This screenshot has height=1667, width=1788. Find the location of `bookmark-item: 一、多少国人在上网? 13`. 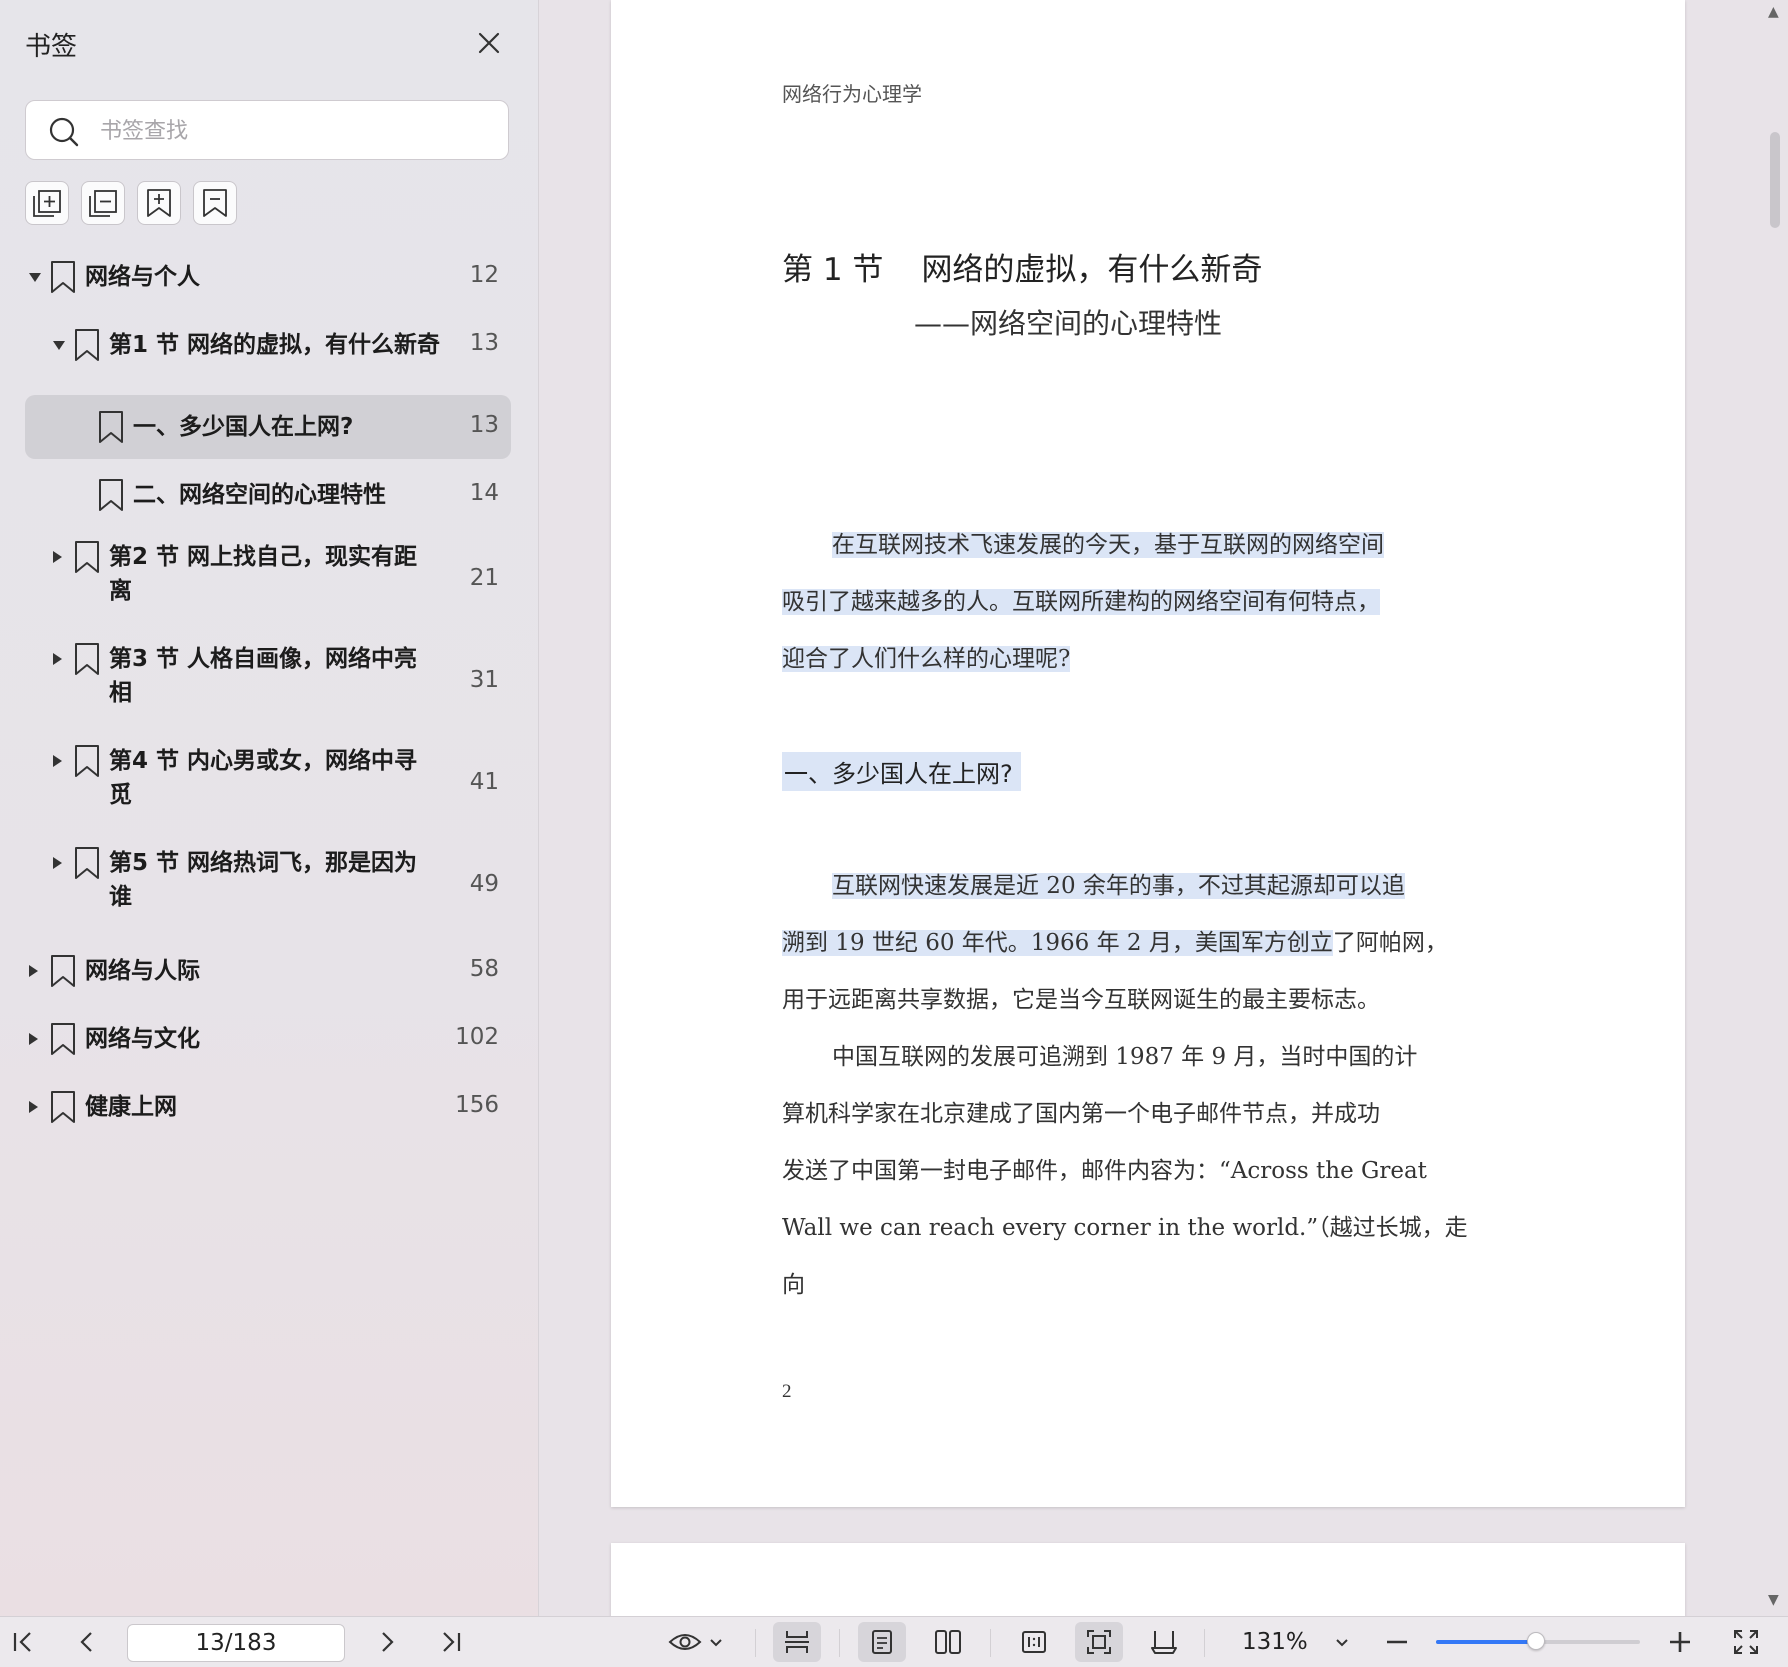

bookmark-item: 一、多少国人在上网? 13 is located at coordinates (268, 427).